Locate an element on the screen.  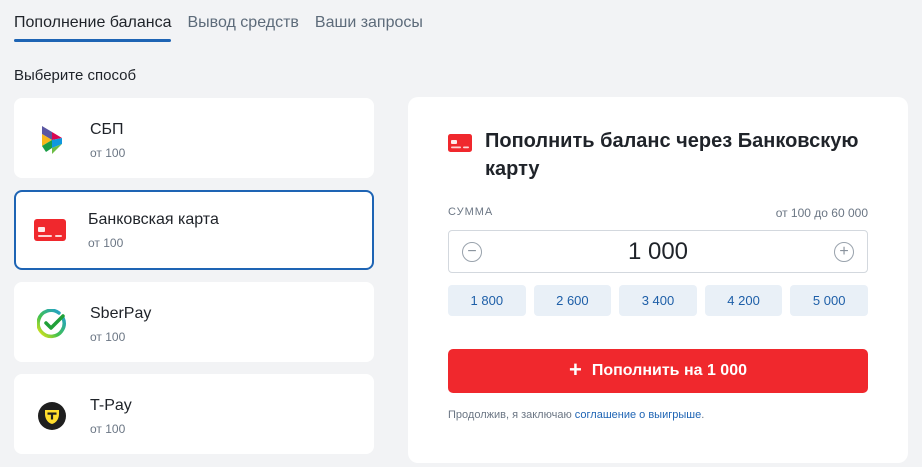
section-title: Выберите способ is located at coordinates (75, 75).